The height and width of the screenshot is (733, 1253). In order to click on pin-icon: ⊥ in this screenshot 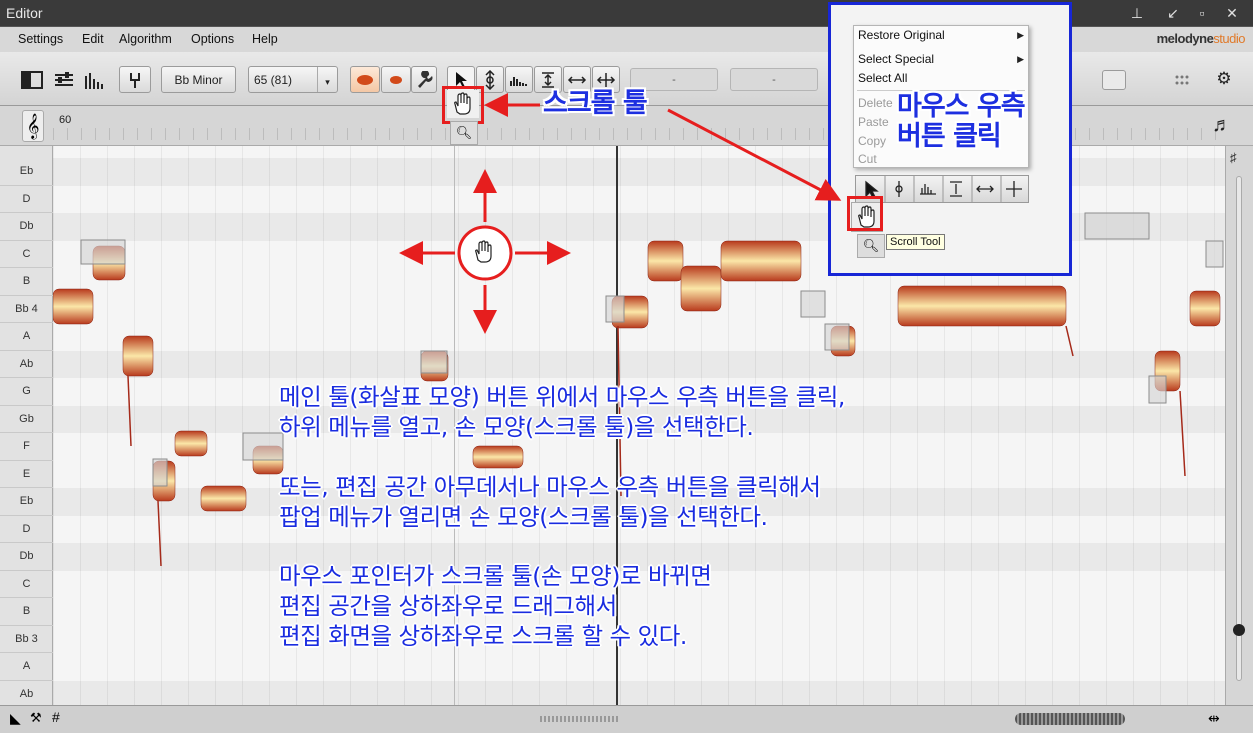, I will do `click(1137, 13)`.